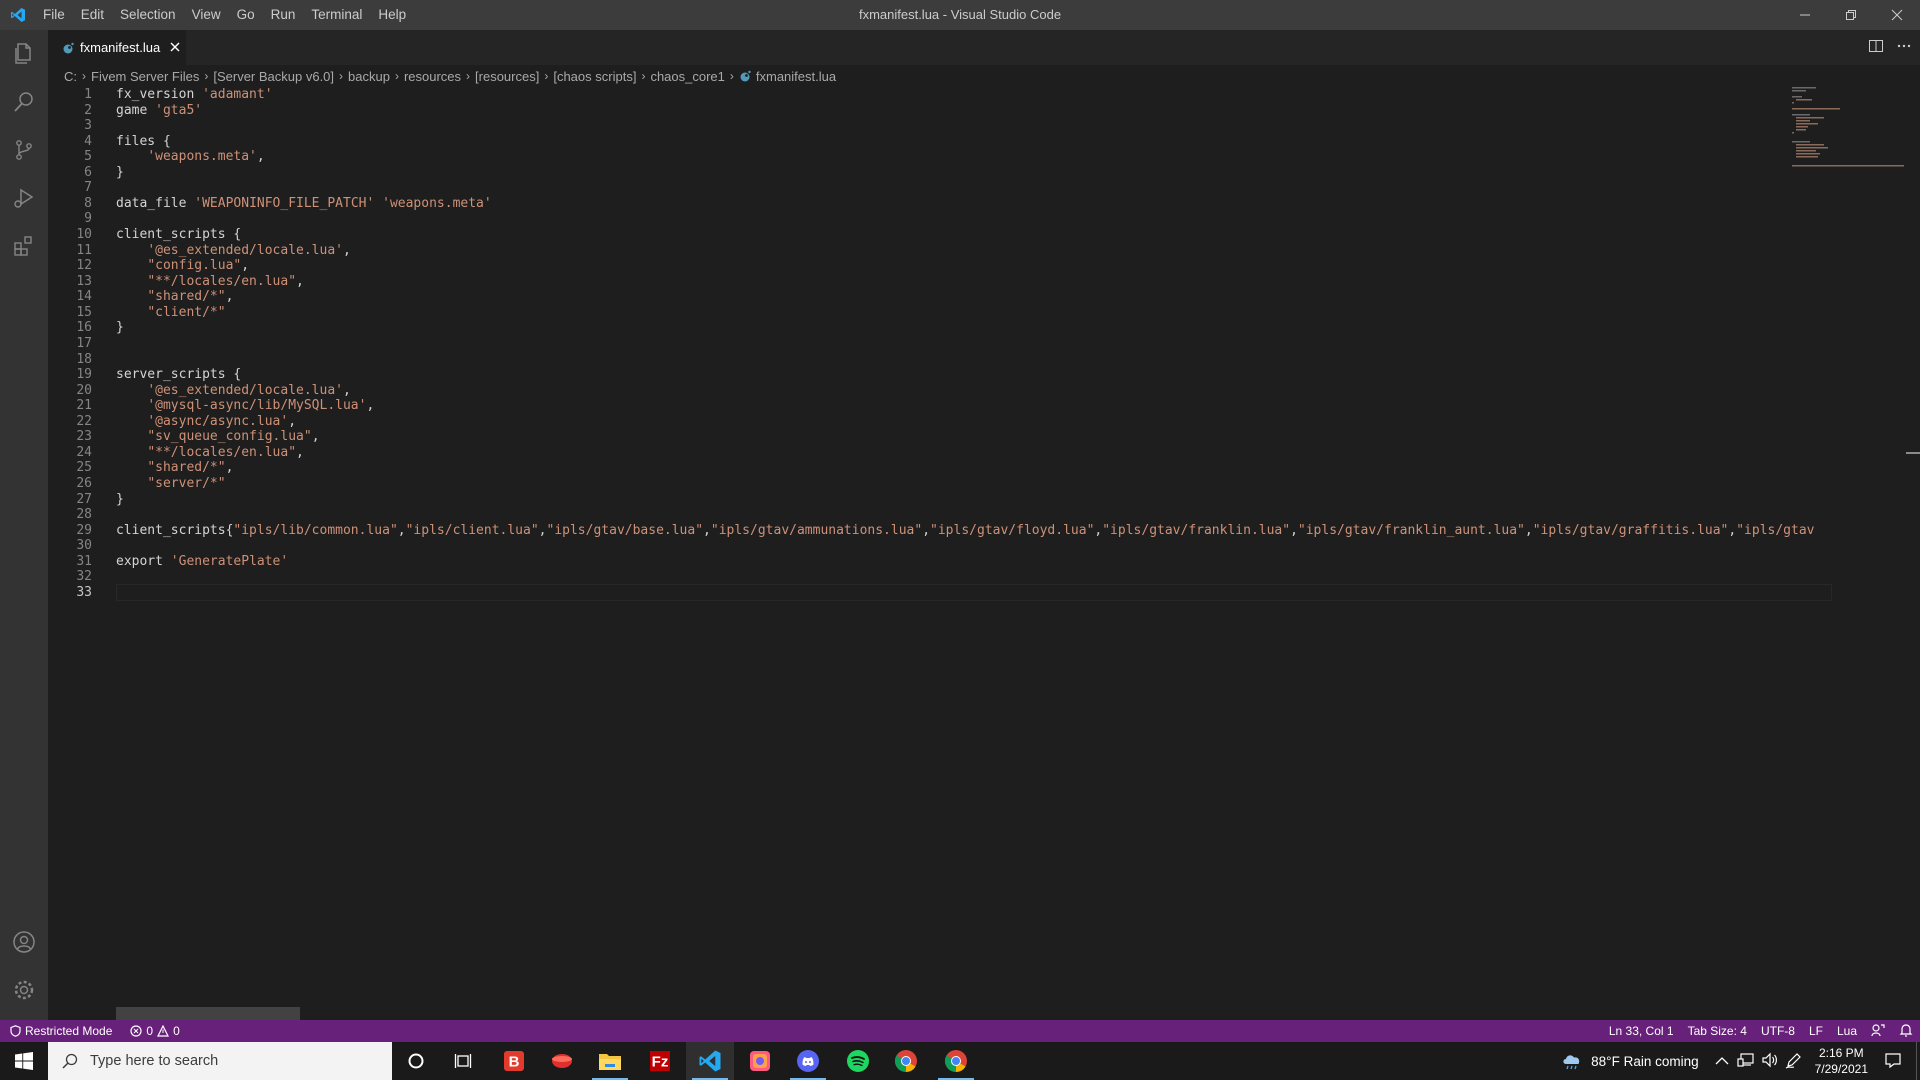 The image size is (1920, 1080). What do you see at coordinates (1717, 1031) in the screenshot?
I see `tab-size: Tab Size: 4` at bounding box center [1717, 1031].